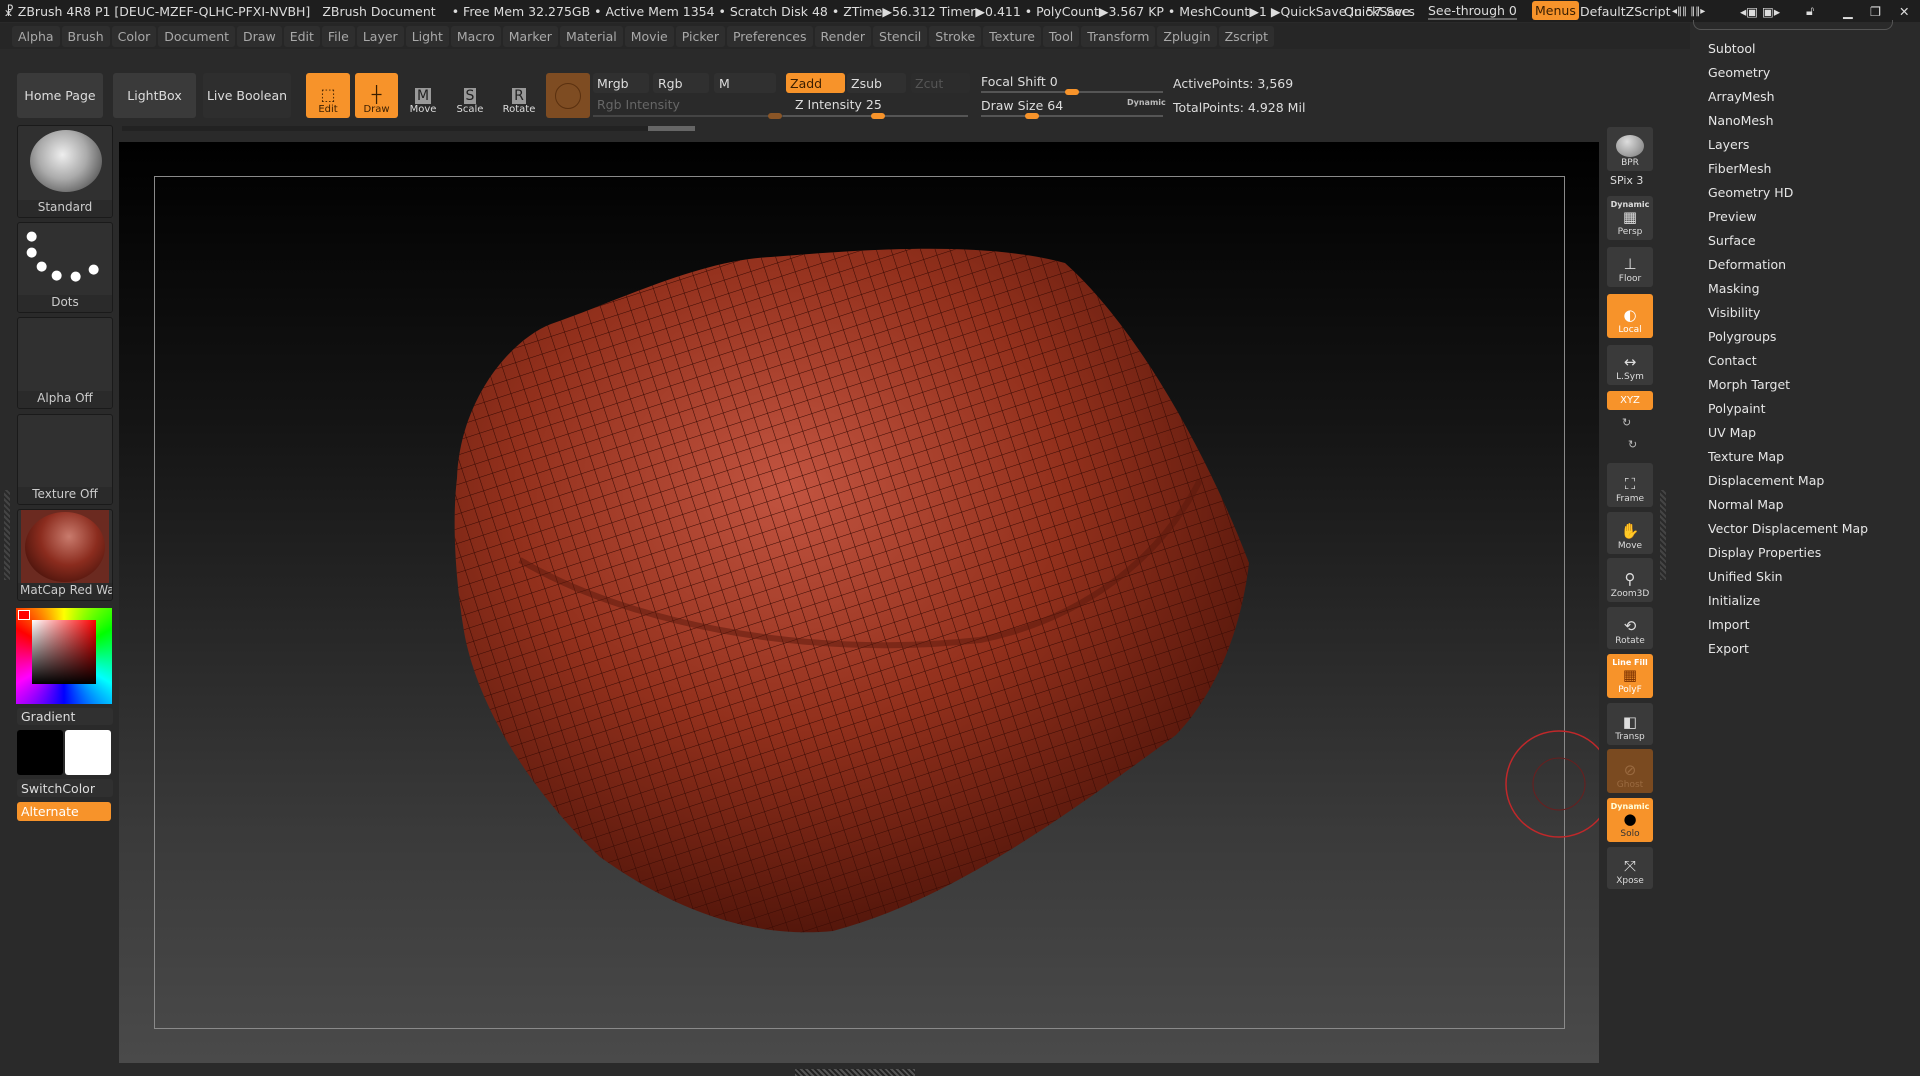 This screenshot has width=1920, height=1076. Describe the element at coordinates (1739, 168) in the screenshot. I see `tray-item-fibermesh: FiberMesh` at that location.